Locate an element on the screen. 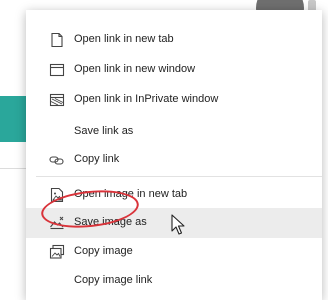 This screenshot has width=328, height=300. menu-separator is located at coordinates (179, 176).